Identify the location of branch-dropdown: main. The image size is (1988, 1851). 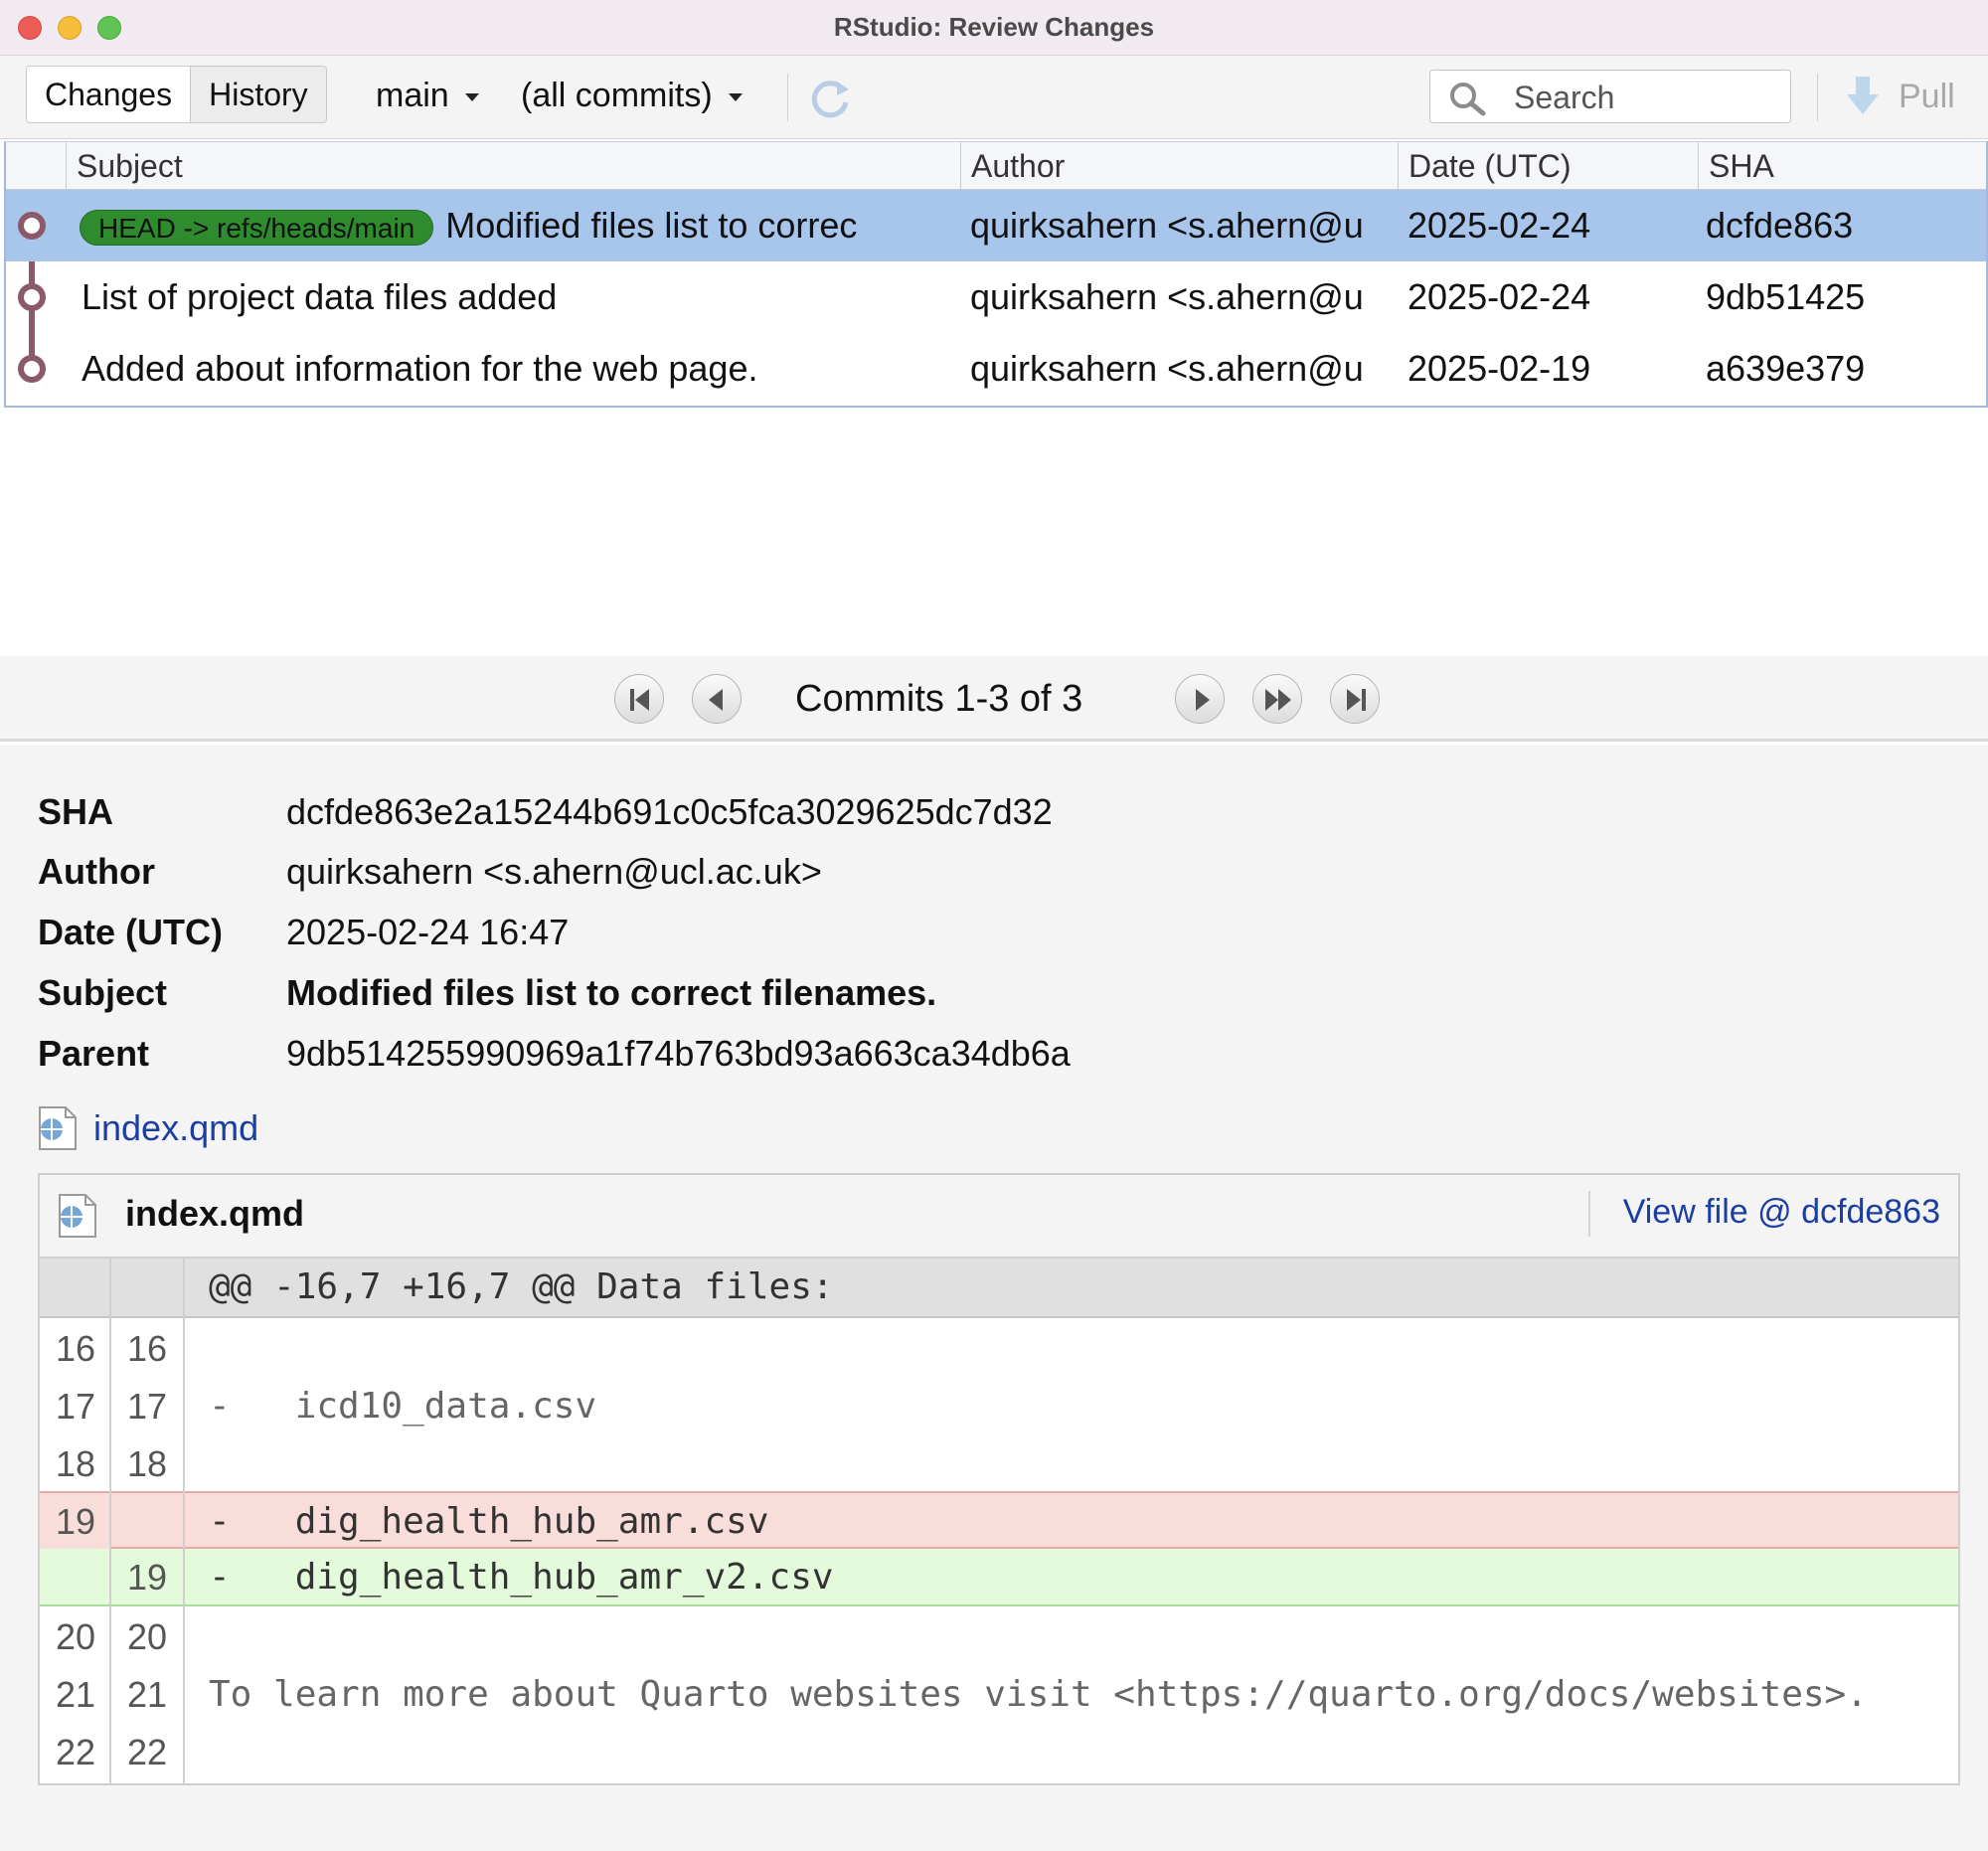
(427, 95).